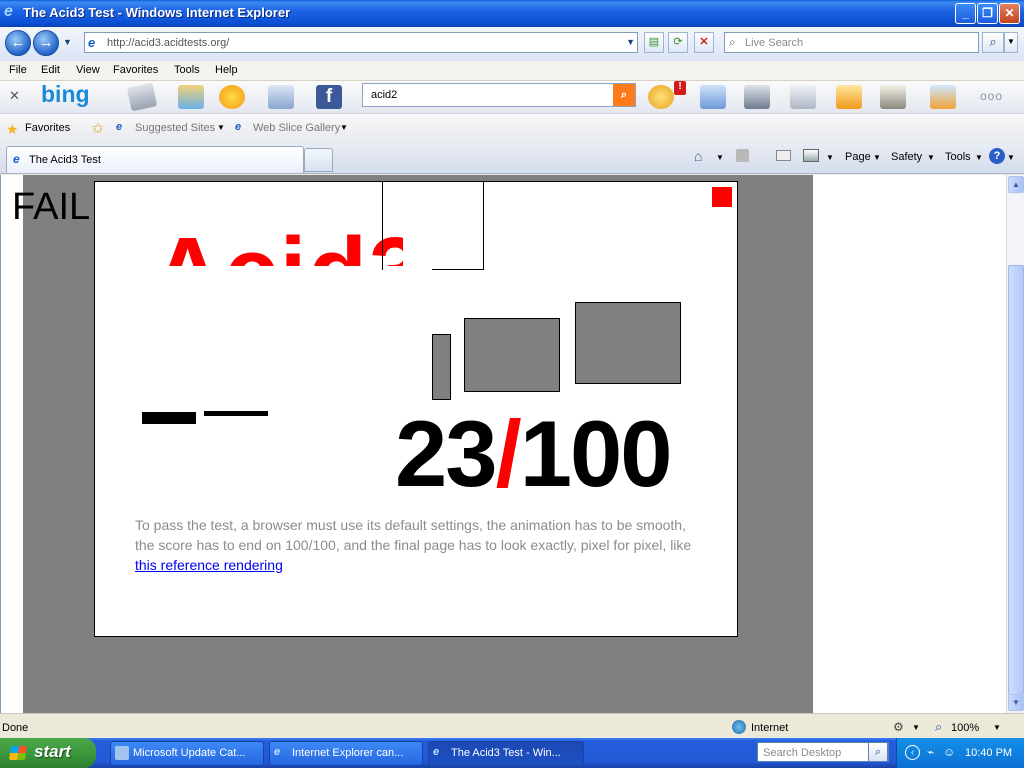 This screenshot has height=768, width=1024. I want to click on favorites-star-icon: ★, so click(12, 129).